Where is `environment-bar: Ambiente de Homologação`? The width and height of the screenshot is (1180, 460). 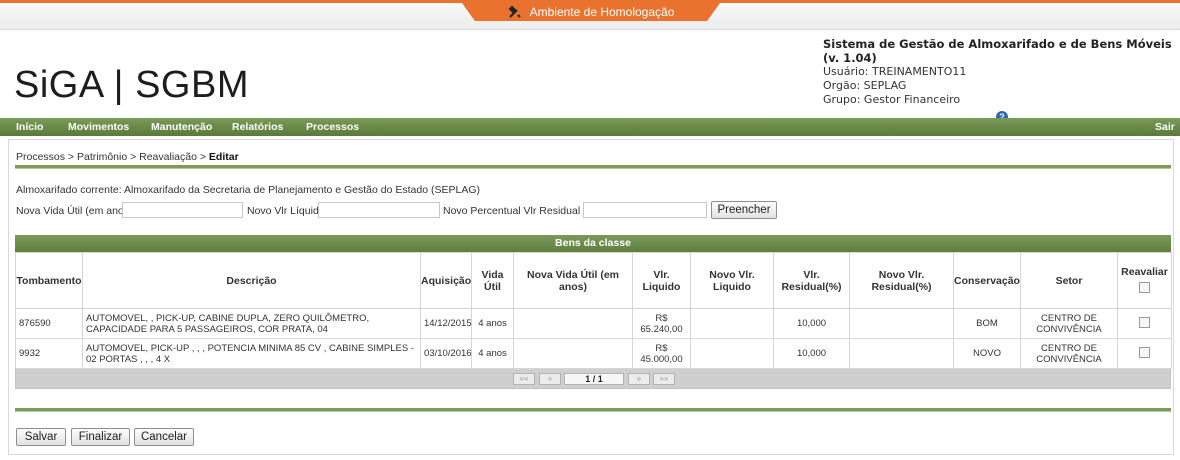 environment-bar: Ambiente de Homologação is located at coordinates (590, 15).